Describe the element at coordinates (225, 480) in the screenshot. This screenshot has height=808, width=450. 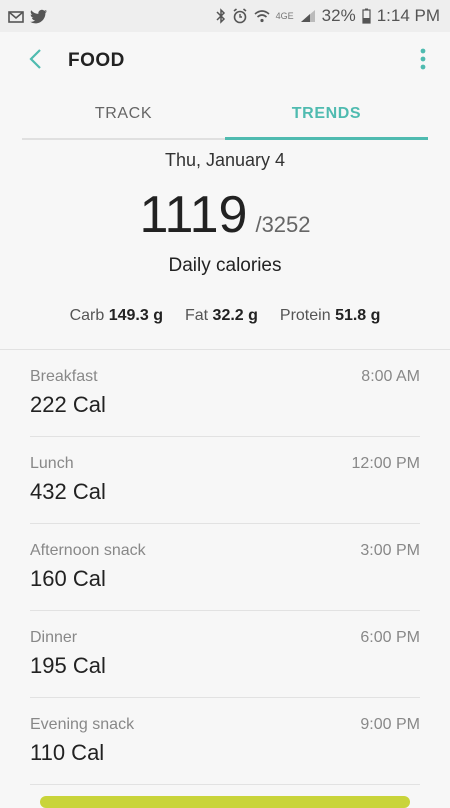
I see `meal-row-lunch: Lunch 12:00 PM 432 Cal` at that location.